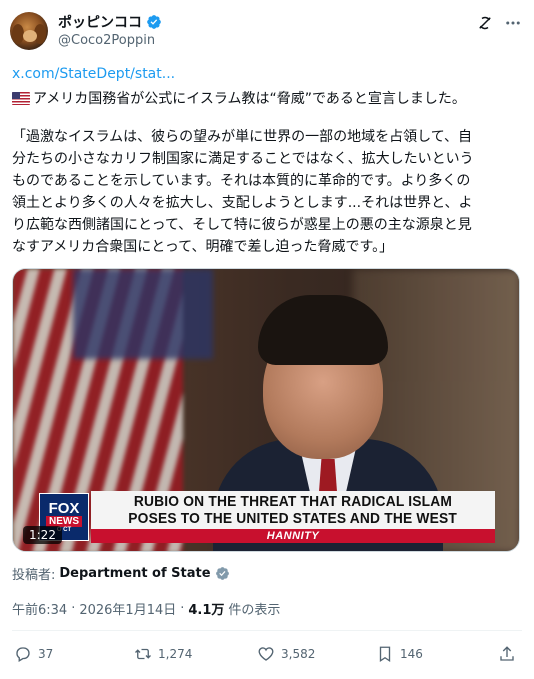 The width and height of the screenshot is (534, 679). Describe the element at coordinates (249, 99) in the screenshot. I see `tweet-text-main: アメリカ国務省が公式にイスラム教は“脅威”であると宣言しました。` at that location.